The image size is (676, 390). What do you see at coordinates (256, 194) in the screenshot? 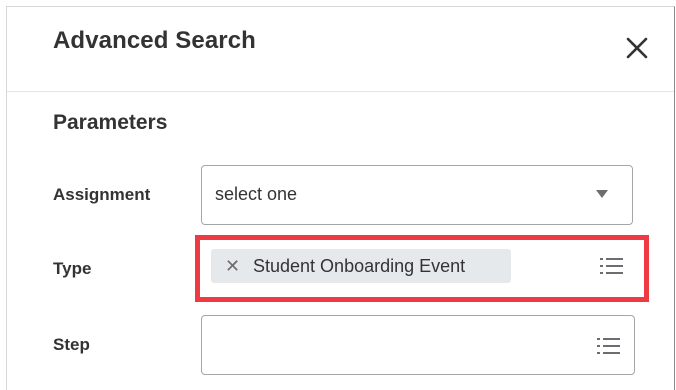
I see `assignment-select-value: select one` at bounding box center [256, 194].